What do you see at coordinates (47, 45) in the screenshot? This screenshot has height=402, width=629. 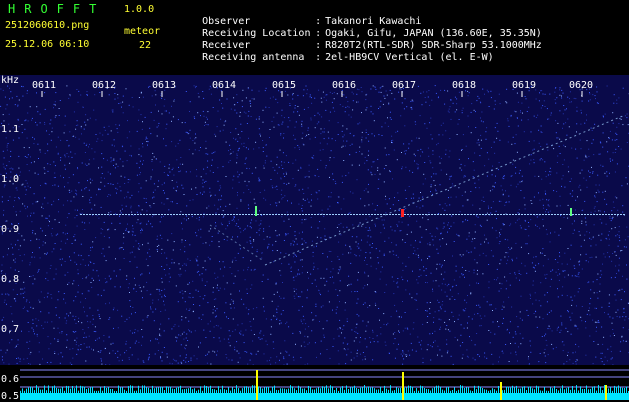 I see `capture-datetime: 25.12.06 06:10` at bounding box center [47, 45].